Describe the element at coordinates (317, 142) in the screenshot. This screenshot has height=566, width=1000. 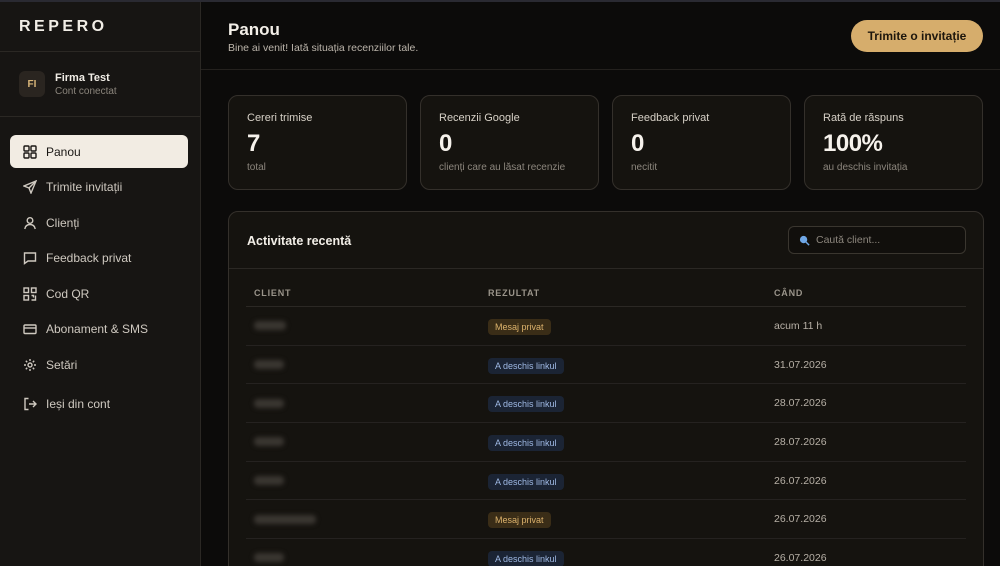
I see `stat-card-requests: Cereri trimise 7 total` at that location.